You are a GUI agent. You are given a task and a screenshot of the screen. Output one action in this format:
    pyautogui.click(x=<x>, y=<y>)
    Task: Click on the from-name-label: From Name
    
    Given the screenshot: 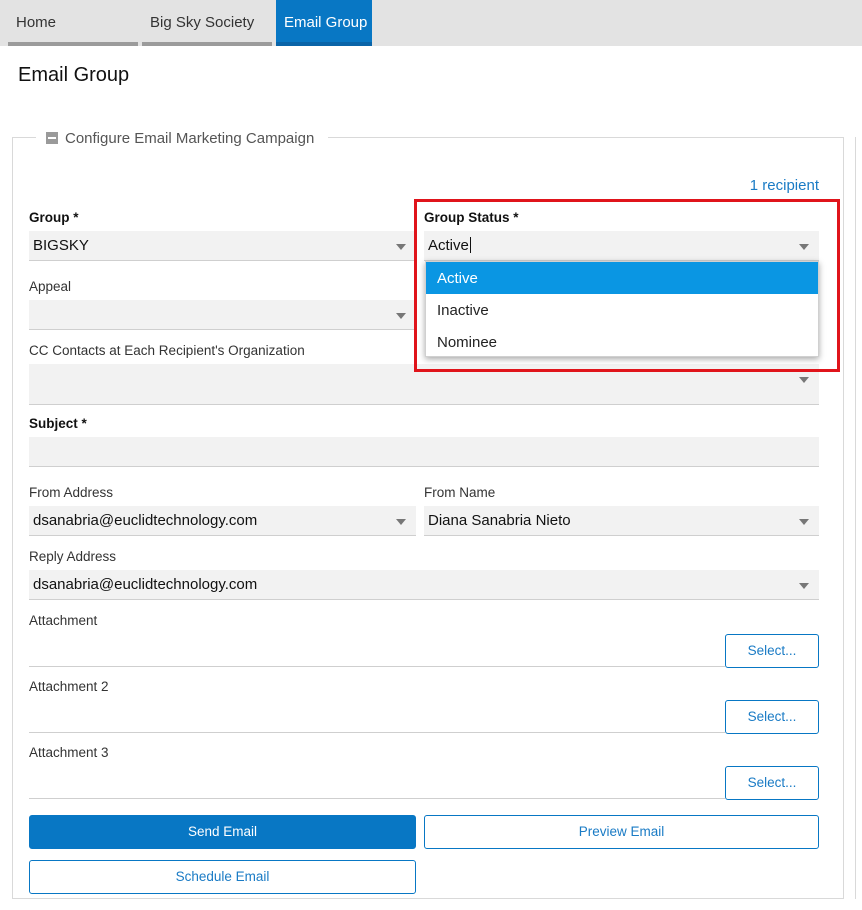 What is the action you would take?
    pyautogui.click(x=460, y=492)
    